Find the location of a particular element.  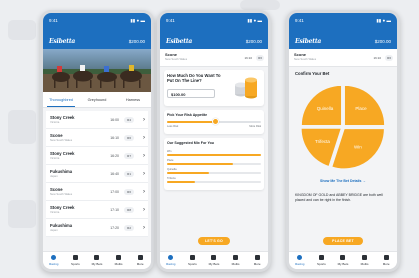

race-location: Victoria is located at coordinates (55, 212).